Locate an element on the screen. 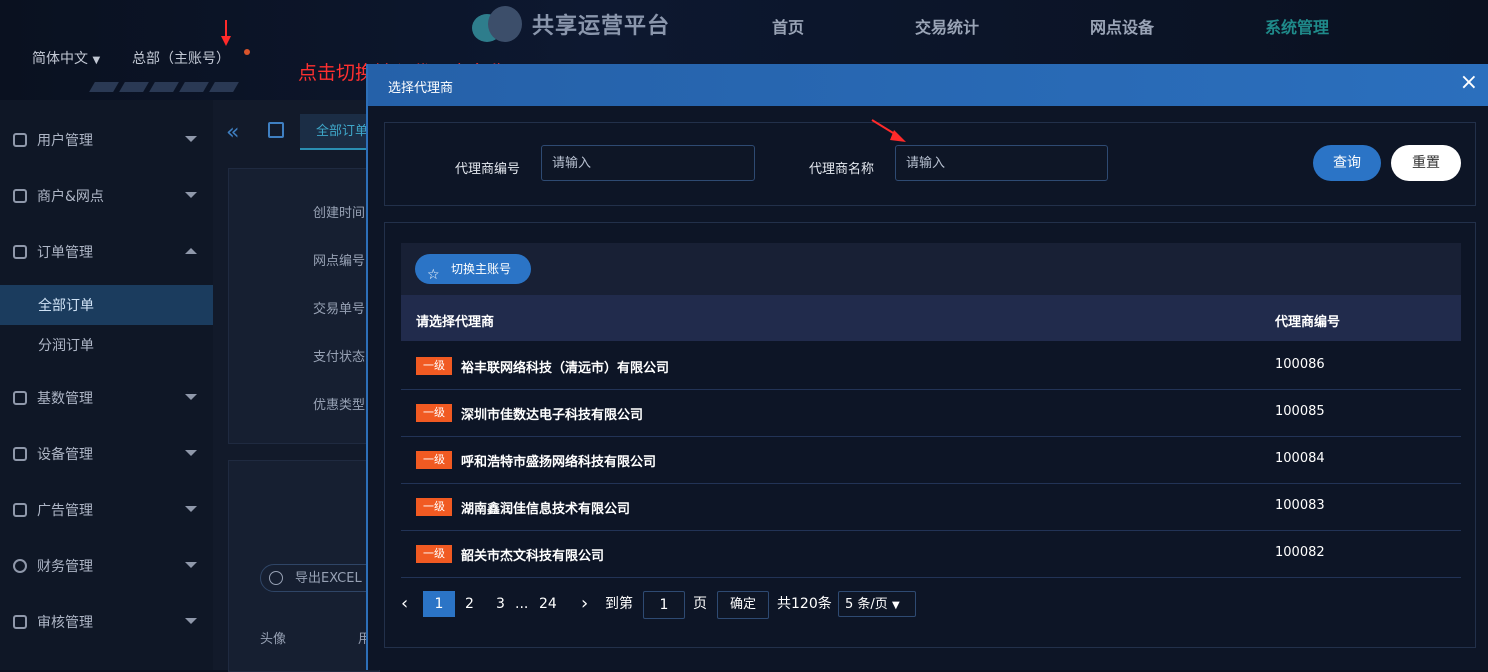 The height and width of the screenshot is (672, 1488). sidebar-item-user-management: 用户管理 is located at coordinates (106, 140).